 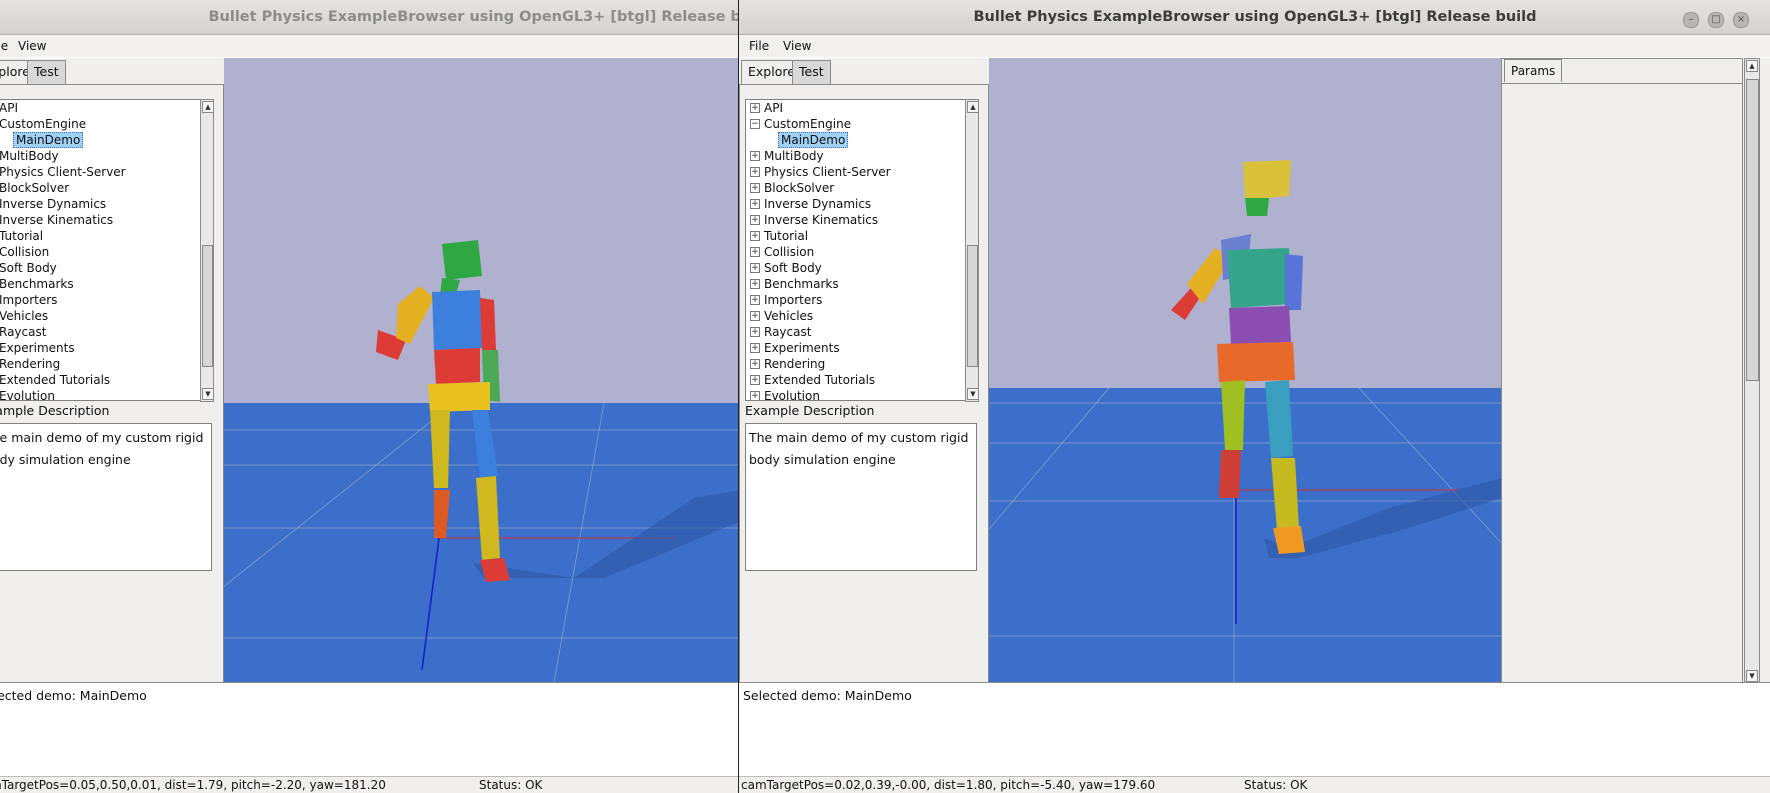 What do you see at coordinates (37, 348) in the screenshot?
I see `tree-item-label: Experiments` at bounding box center [37, 348].